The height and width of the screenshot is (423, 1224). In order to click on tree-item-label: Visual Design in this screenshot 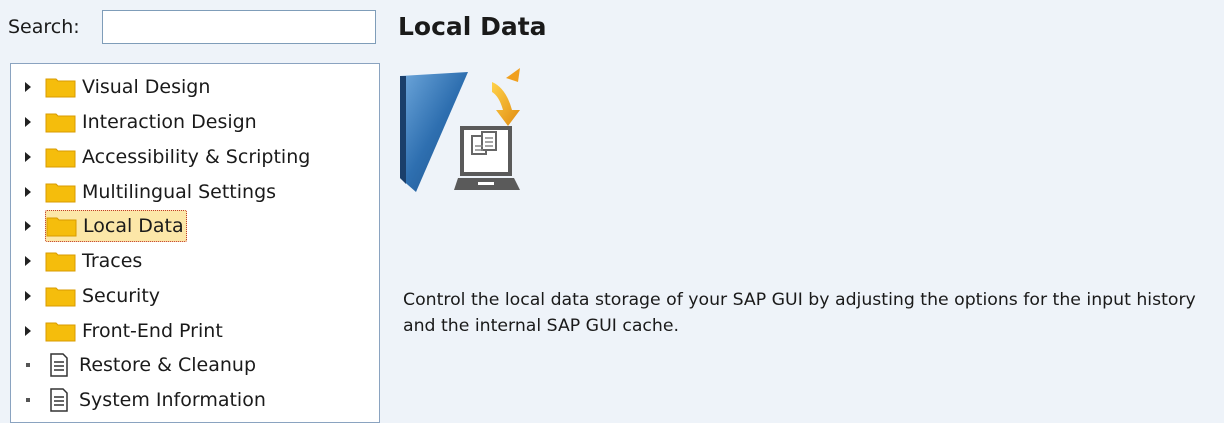, I will do `click(146, 87)`.